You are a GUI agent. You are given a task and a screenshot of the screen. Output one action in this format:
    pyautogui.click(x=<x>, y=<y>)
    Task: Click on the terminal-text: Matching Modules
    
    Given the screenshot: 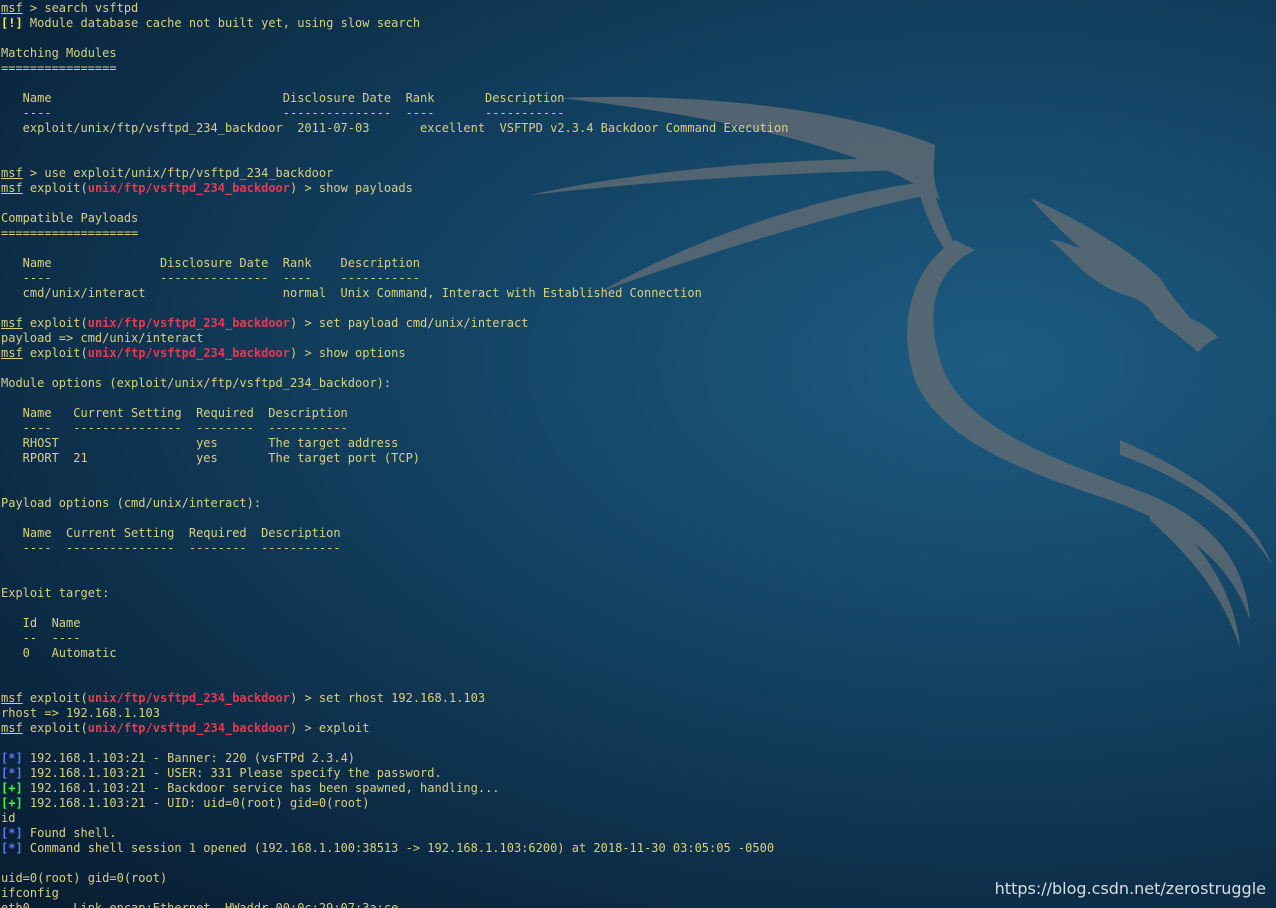 What is the action you would take?
    pyautogui.click(x=59, y=53)
    